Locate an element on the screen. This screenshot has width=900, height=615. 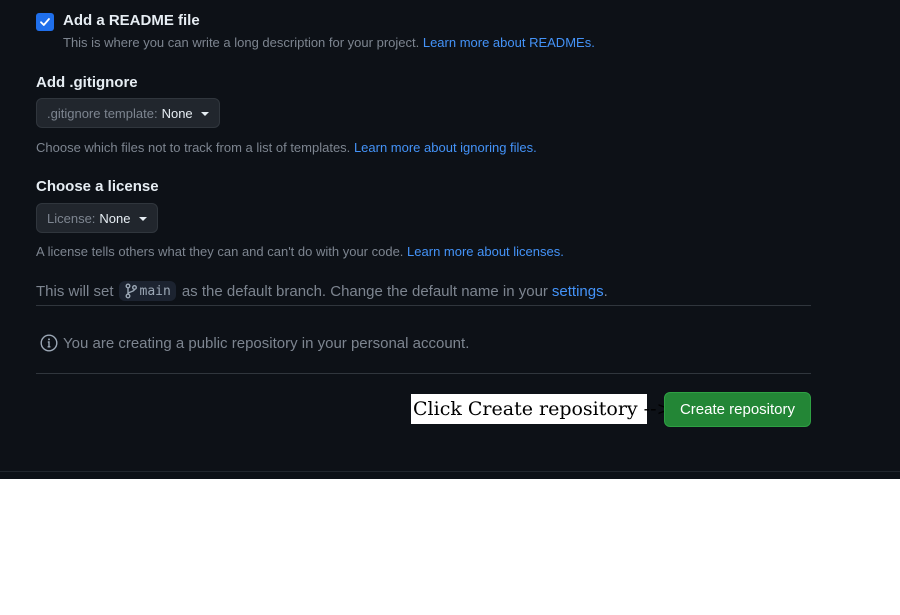
check-icon is located at coordinates (45, 22).